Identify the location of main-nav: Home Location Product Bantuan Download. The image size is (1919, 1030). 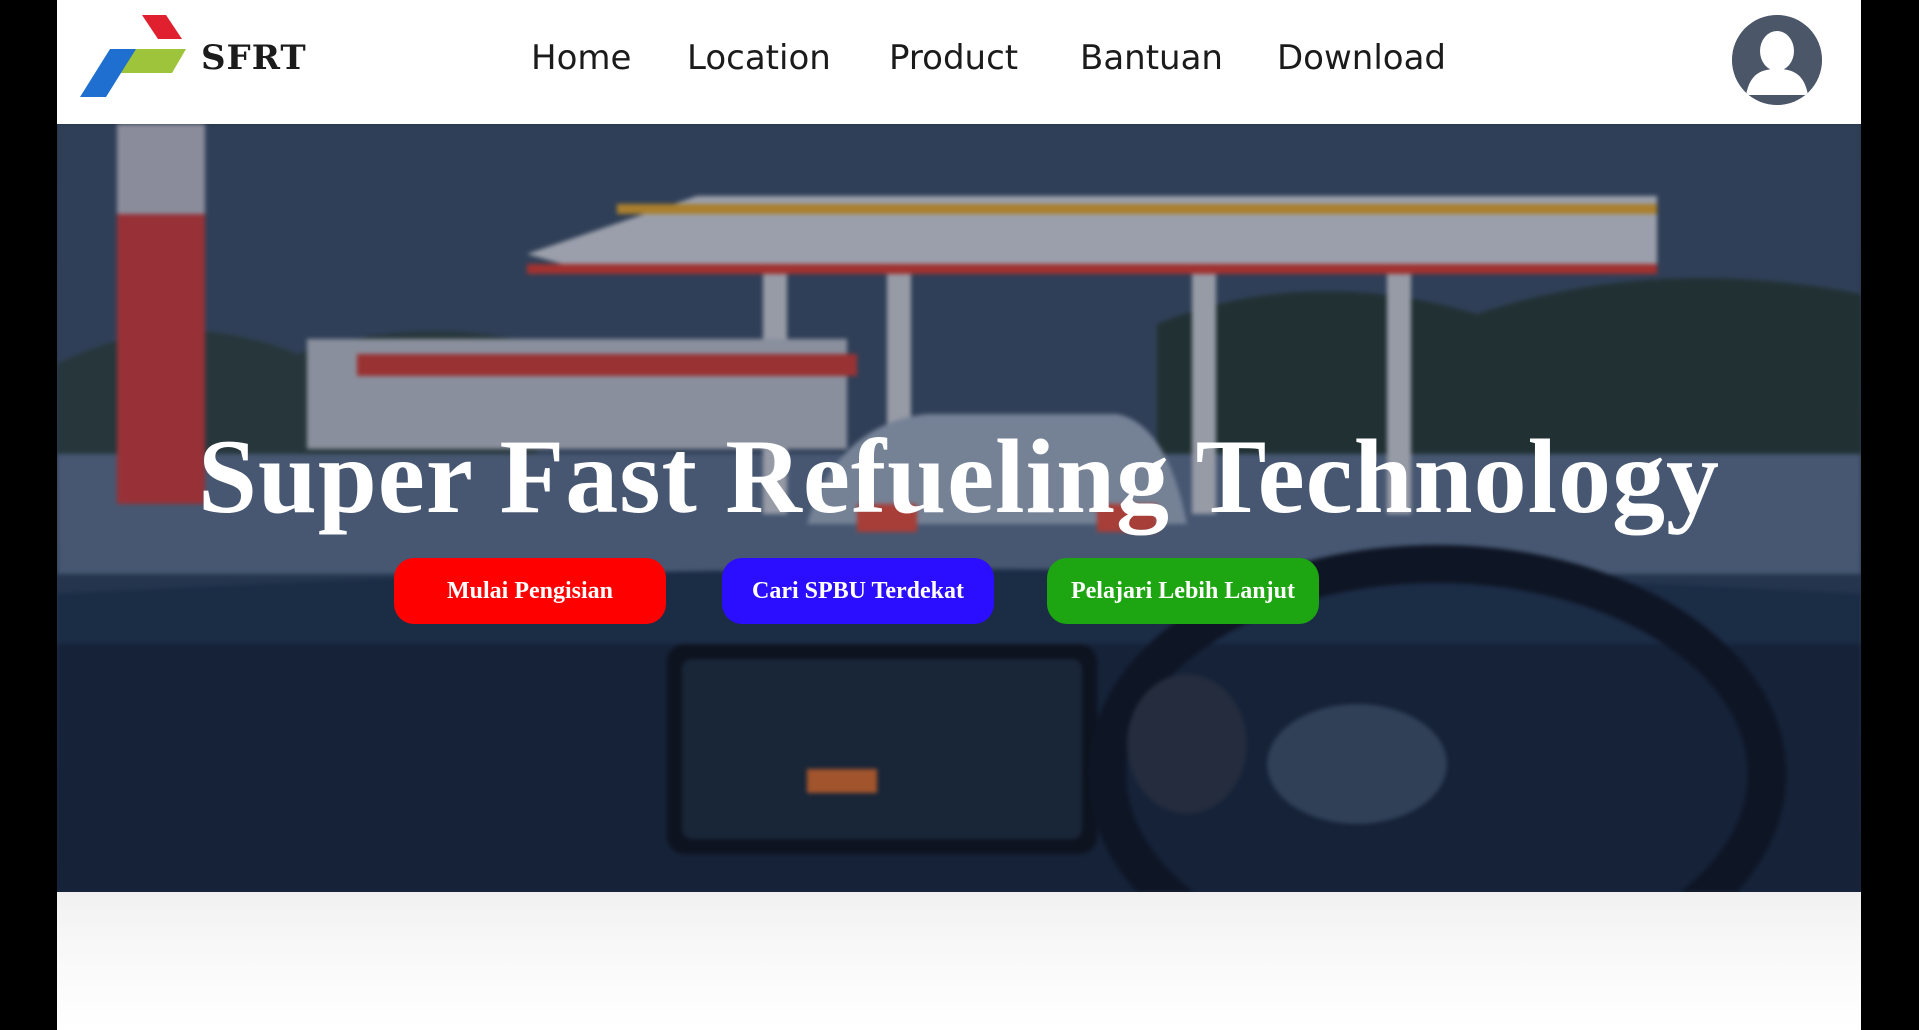
(959, 62).